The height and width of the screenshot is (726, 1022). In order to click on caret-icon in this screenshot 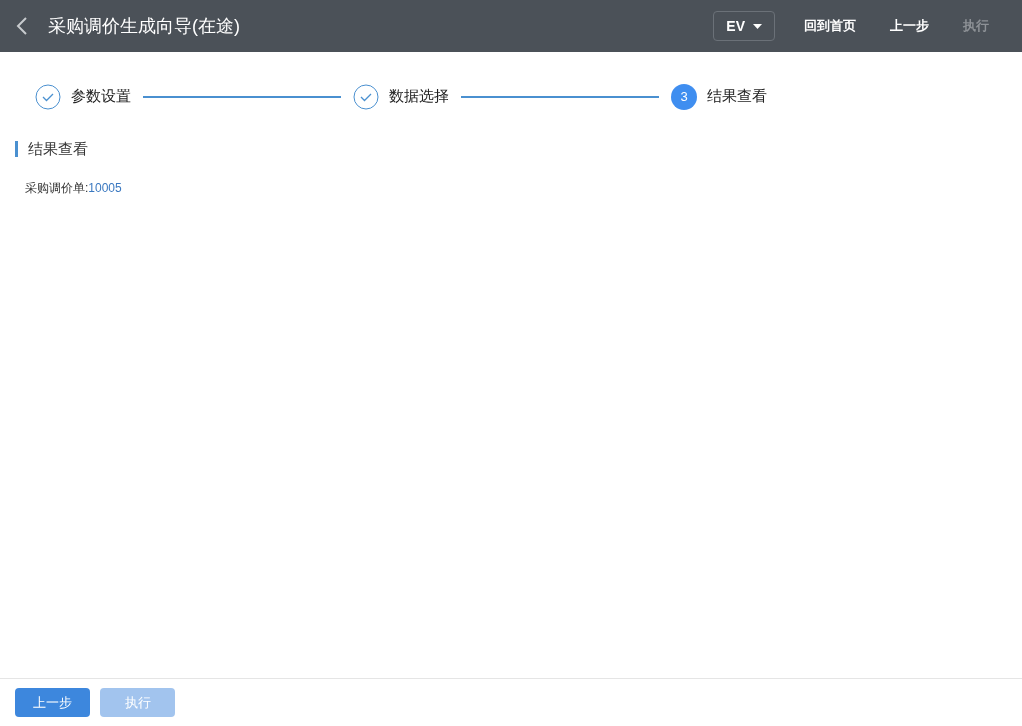, I will do `click(757, 26)`.